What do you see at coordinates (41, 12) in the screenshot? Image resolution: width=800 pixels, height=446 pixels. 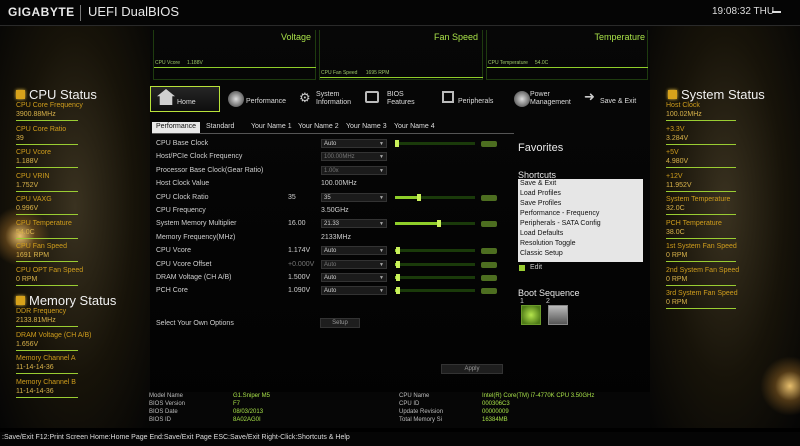 I see `brand-logo: GIGABYTE` at bounding box center [41, 12].